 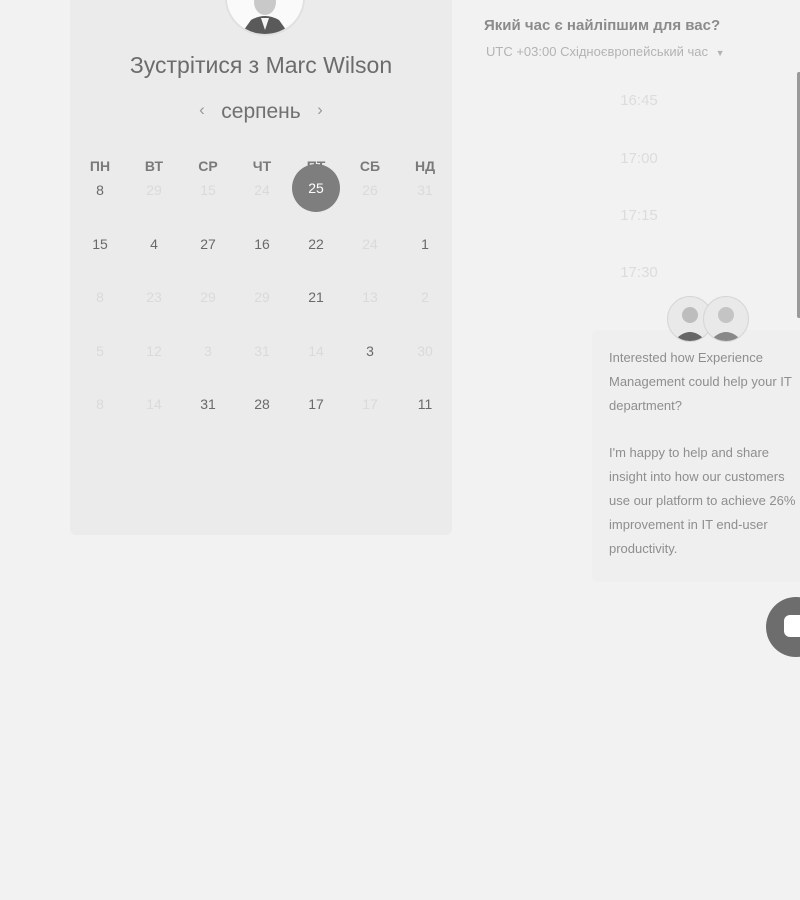 What do you see at coordinates (689, 452) in the screenshot?
I see `chat-text-line: I'm happy to help and share` at bounding box center [689, 452].